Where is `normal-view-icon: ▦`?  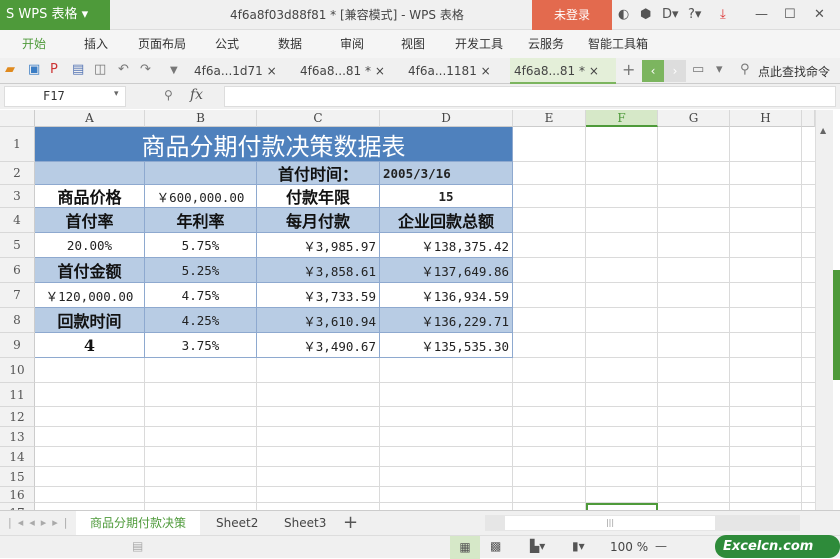
normal-view-icon: ▦ is located at coordinates (465, 547).